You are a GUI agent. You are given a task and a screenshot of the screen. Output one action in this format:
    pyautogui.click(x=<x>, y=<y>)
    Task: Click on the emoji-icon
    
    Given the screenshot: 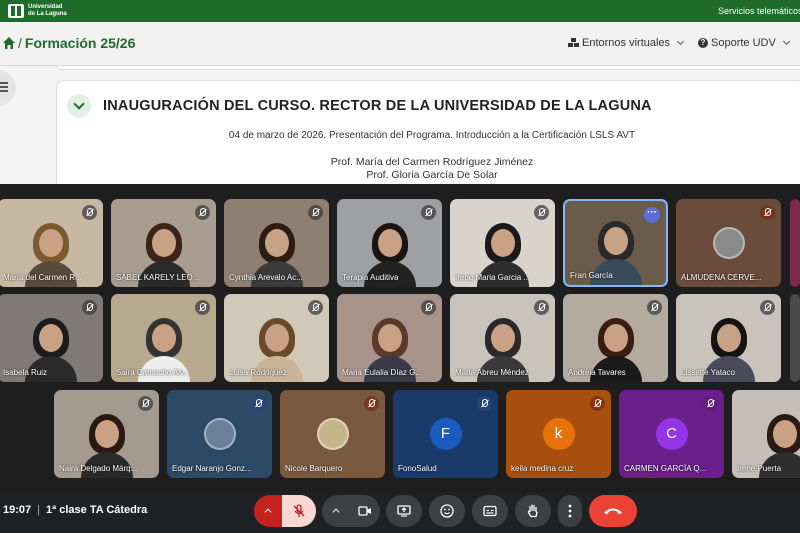 What is the action you would take?
    pyautogui.click(x=447, y=511)
    